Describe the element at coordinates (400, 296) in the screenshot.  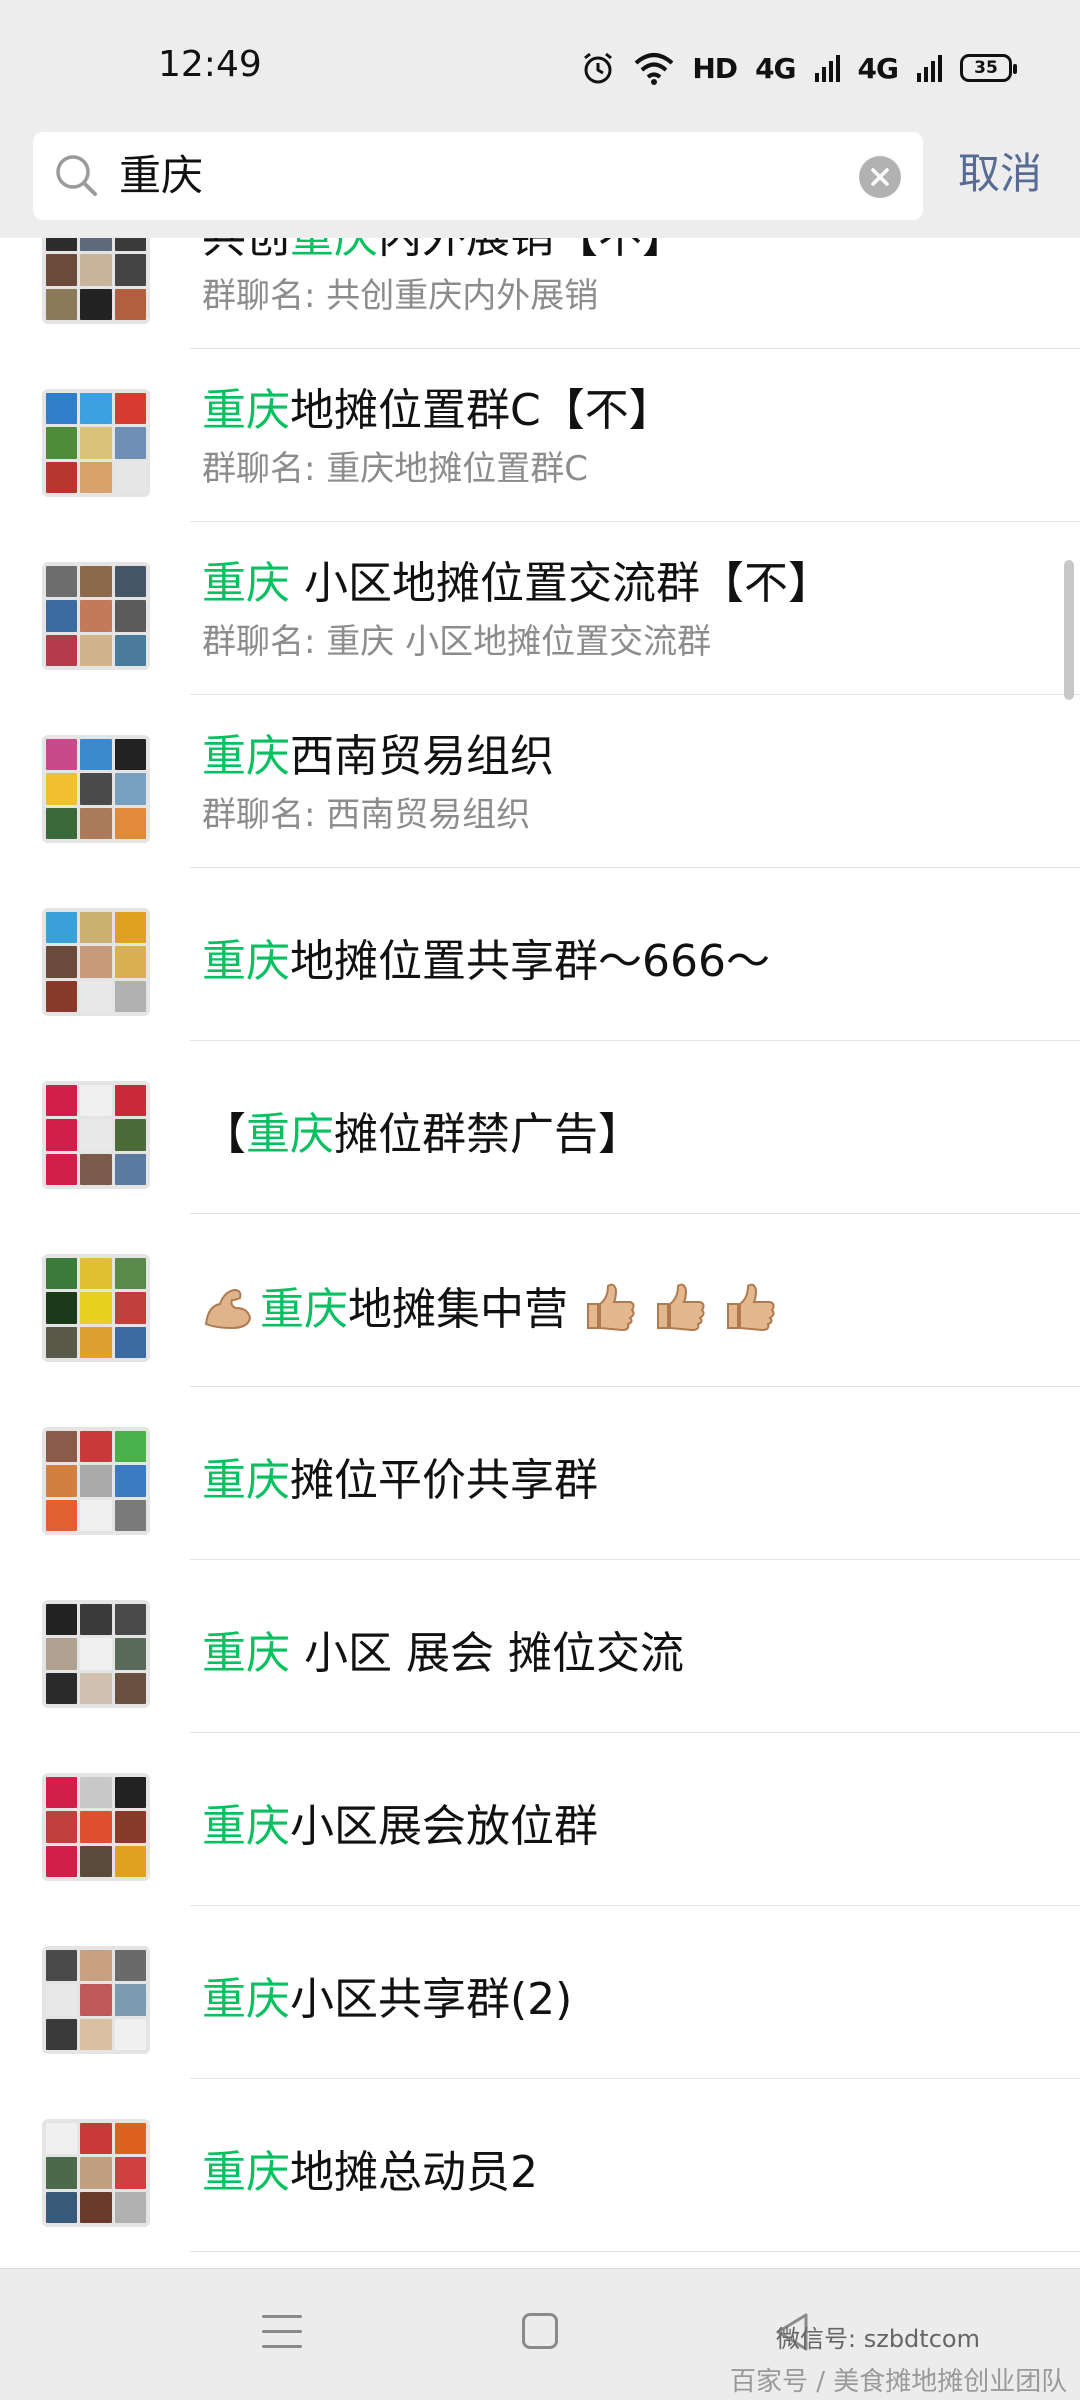
I see `result-subtitle: 群聊名: 共创重庆内外展销` at that location.